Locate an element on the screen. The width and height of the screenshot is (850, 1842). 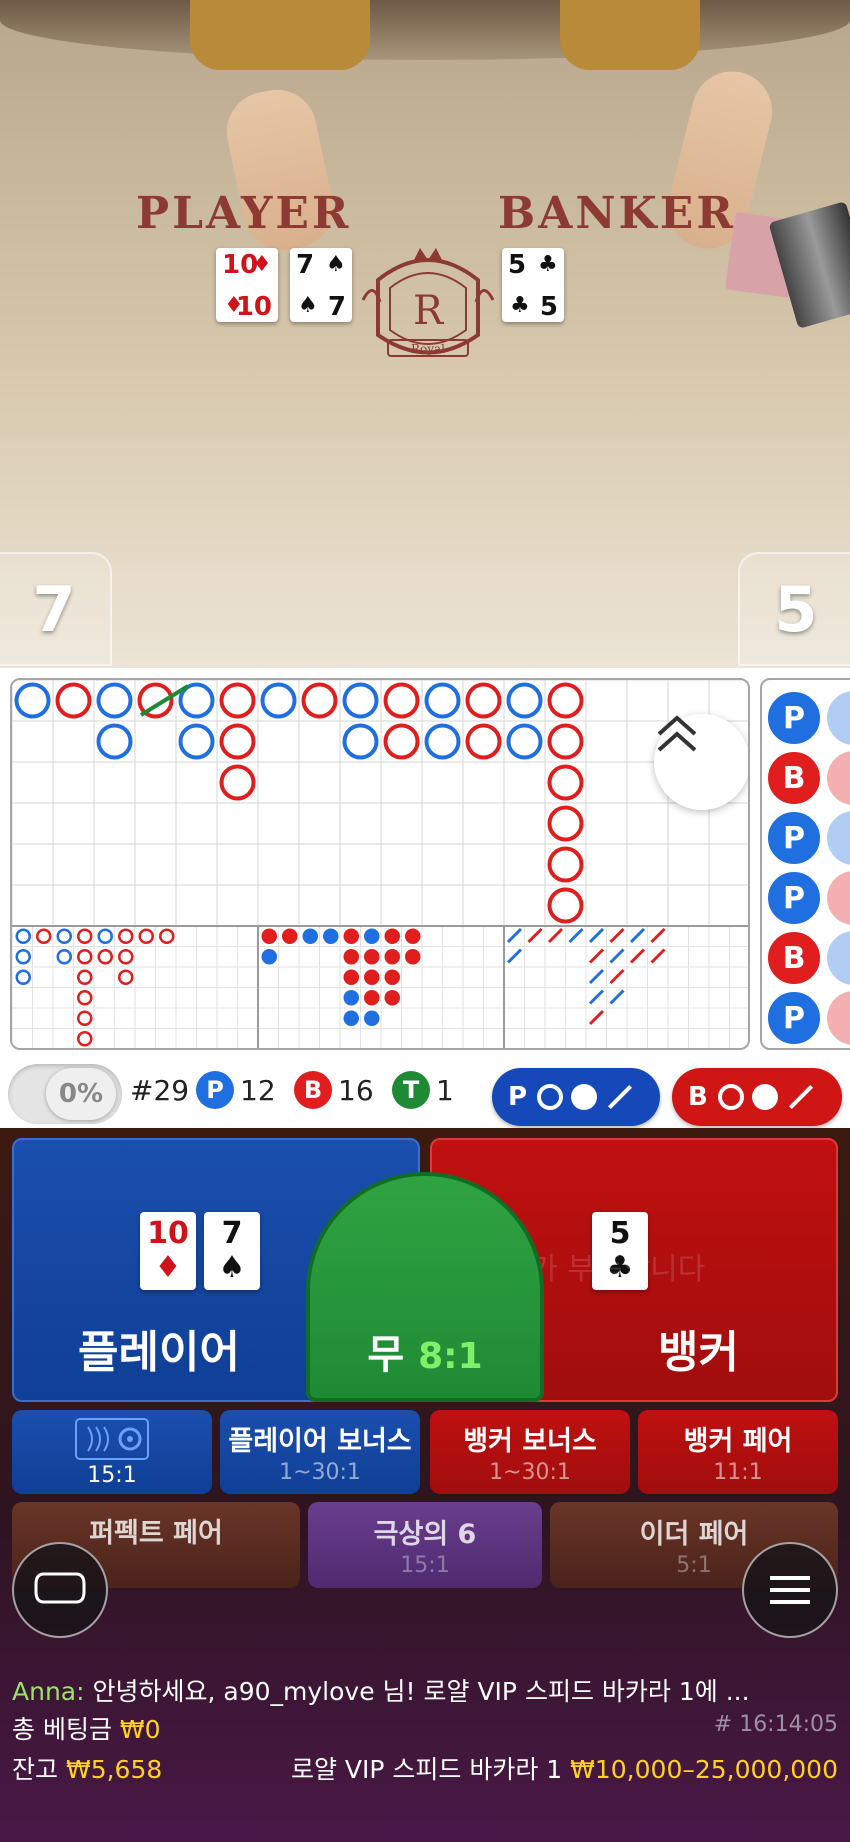
banker-bonus-bet: 뱅커 보너스 1~30:1 is located at coordinates (530, 1452).